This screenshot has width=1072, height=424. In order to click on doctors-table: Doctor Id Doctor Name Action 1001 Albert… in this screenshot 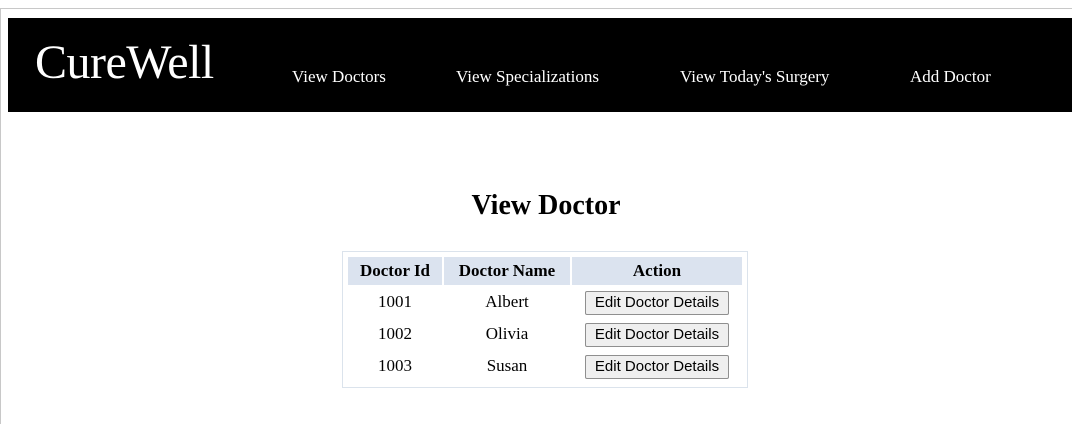, I will do `click(545, 319)`.